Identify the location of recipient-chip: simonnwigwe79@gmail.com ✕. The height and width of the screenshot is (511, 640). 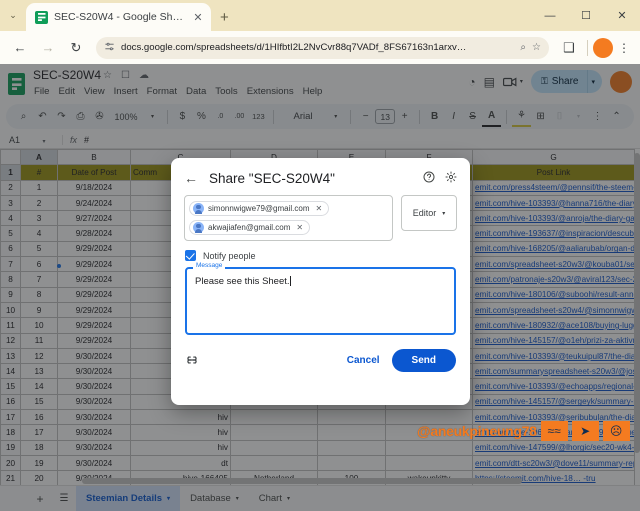
(259, 208).